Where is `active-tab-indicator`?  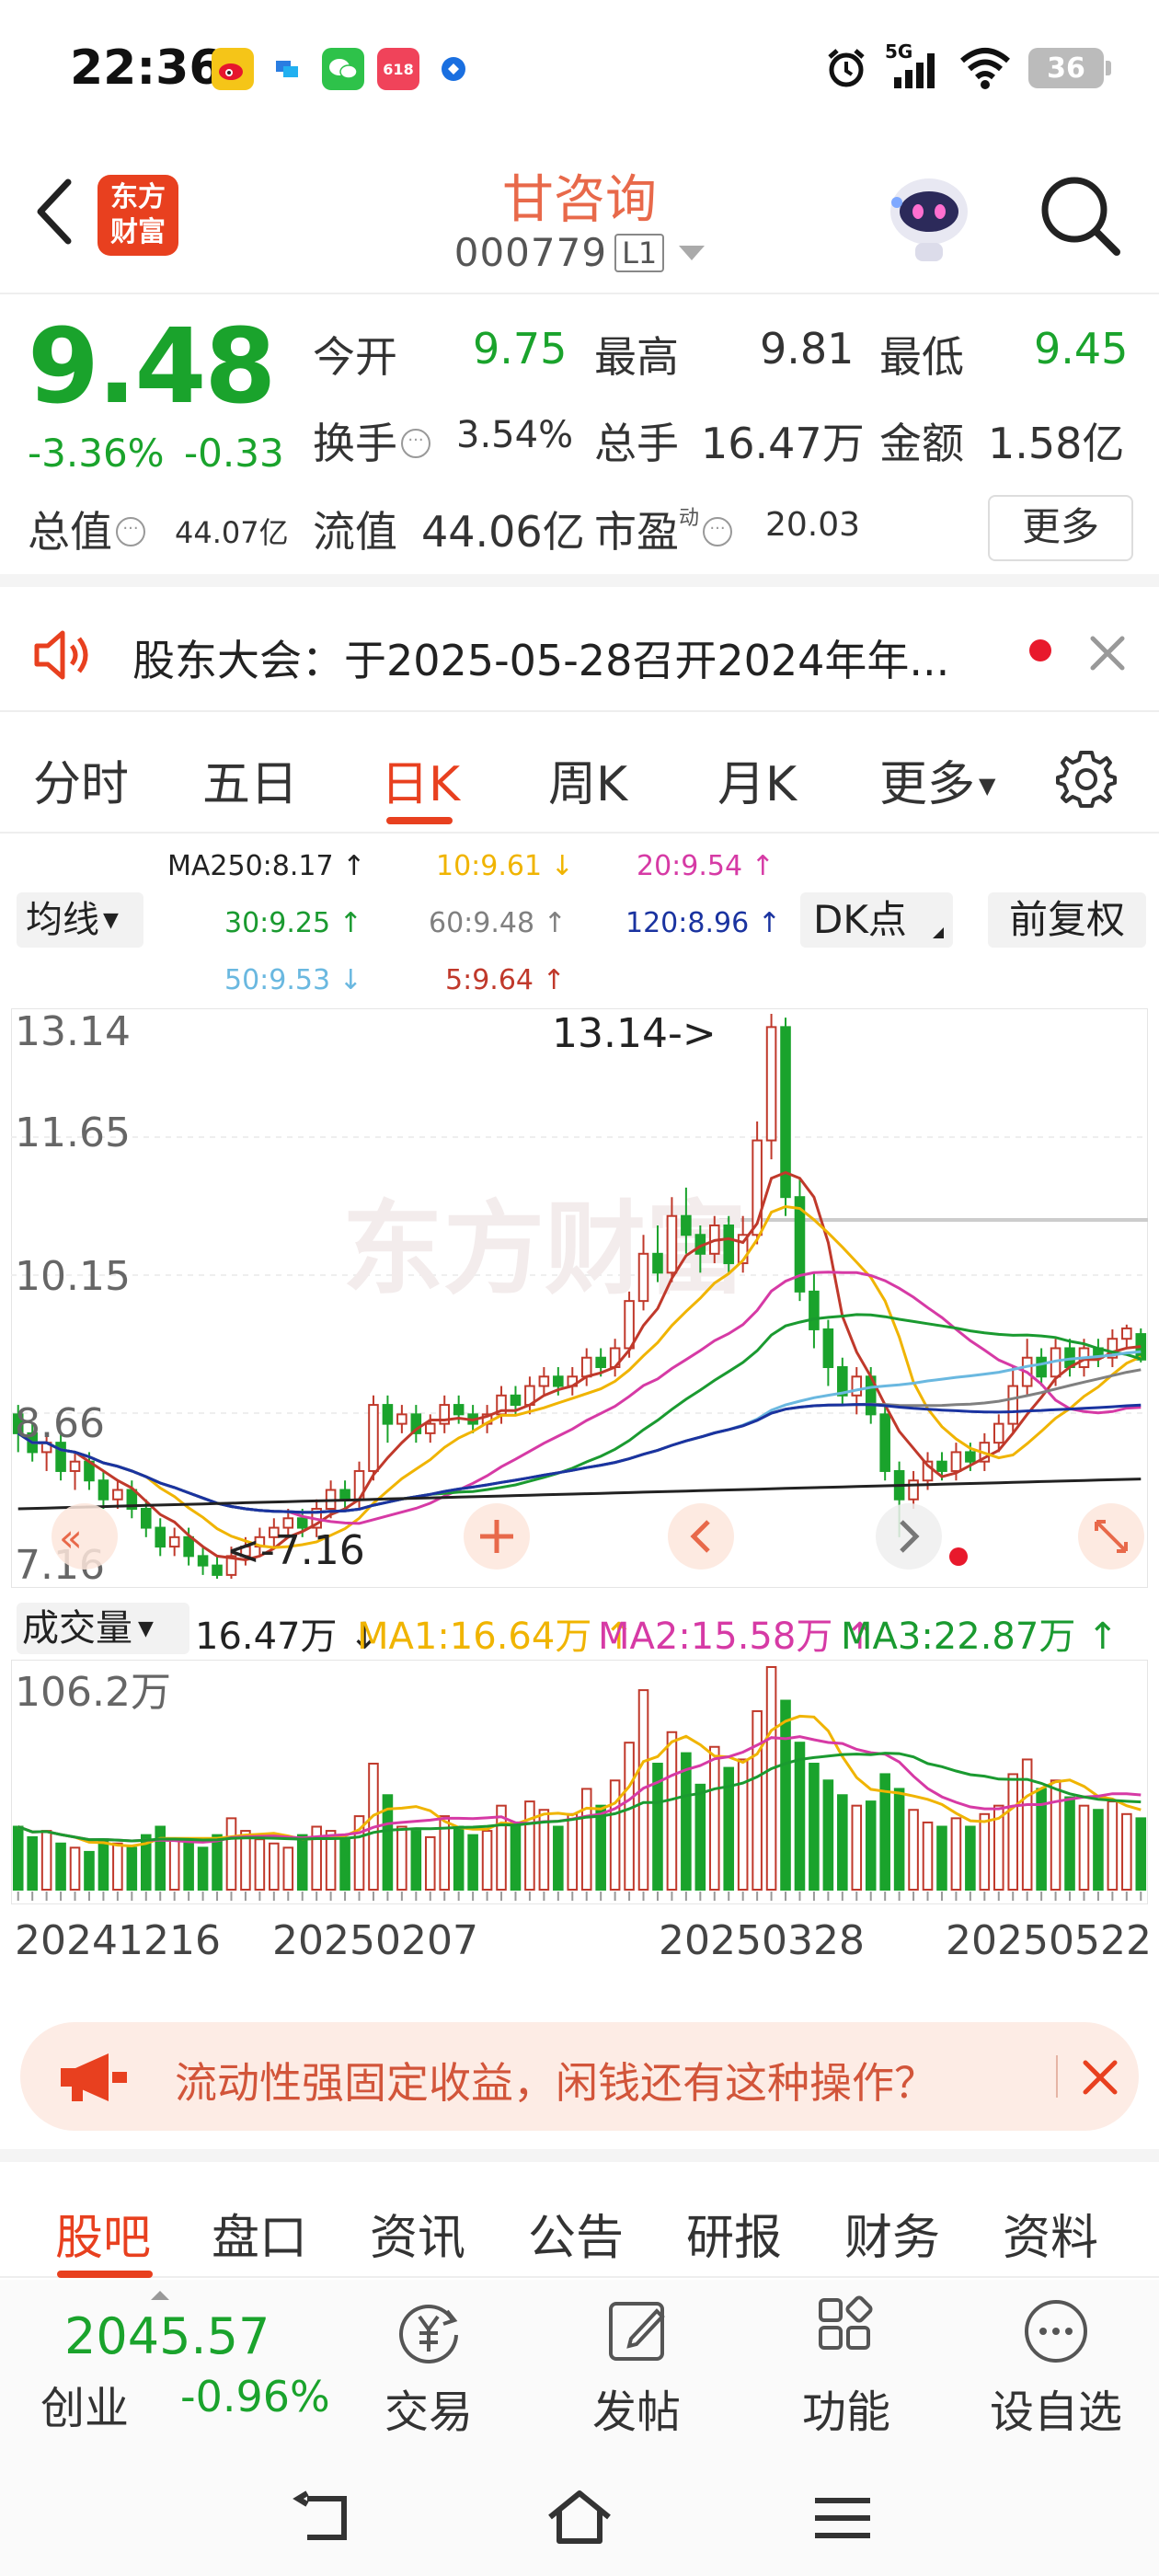 active-tab-indicator is located at coordinates (419, 820).